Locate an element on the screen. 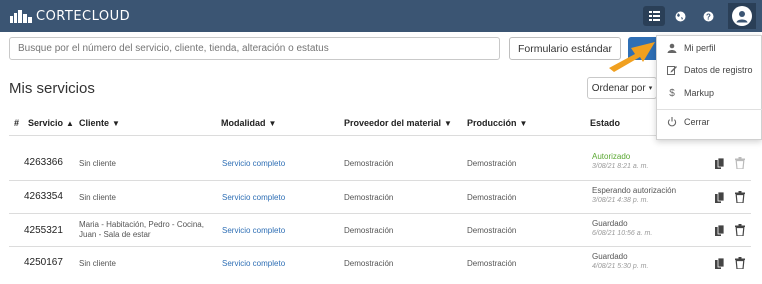 This screenshot has width=762, height=284. user-avatar-icon is located at coordinates (742, 17).